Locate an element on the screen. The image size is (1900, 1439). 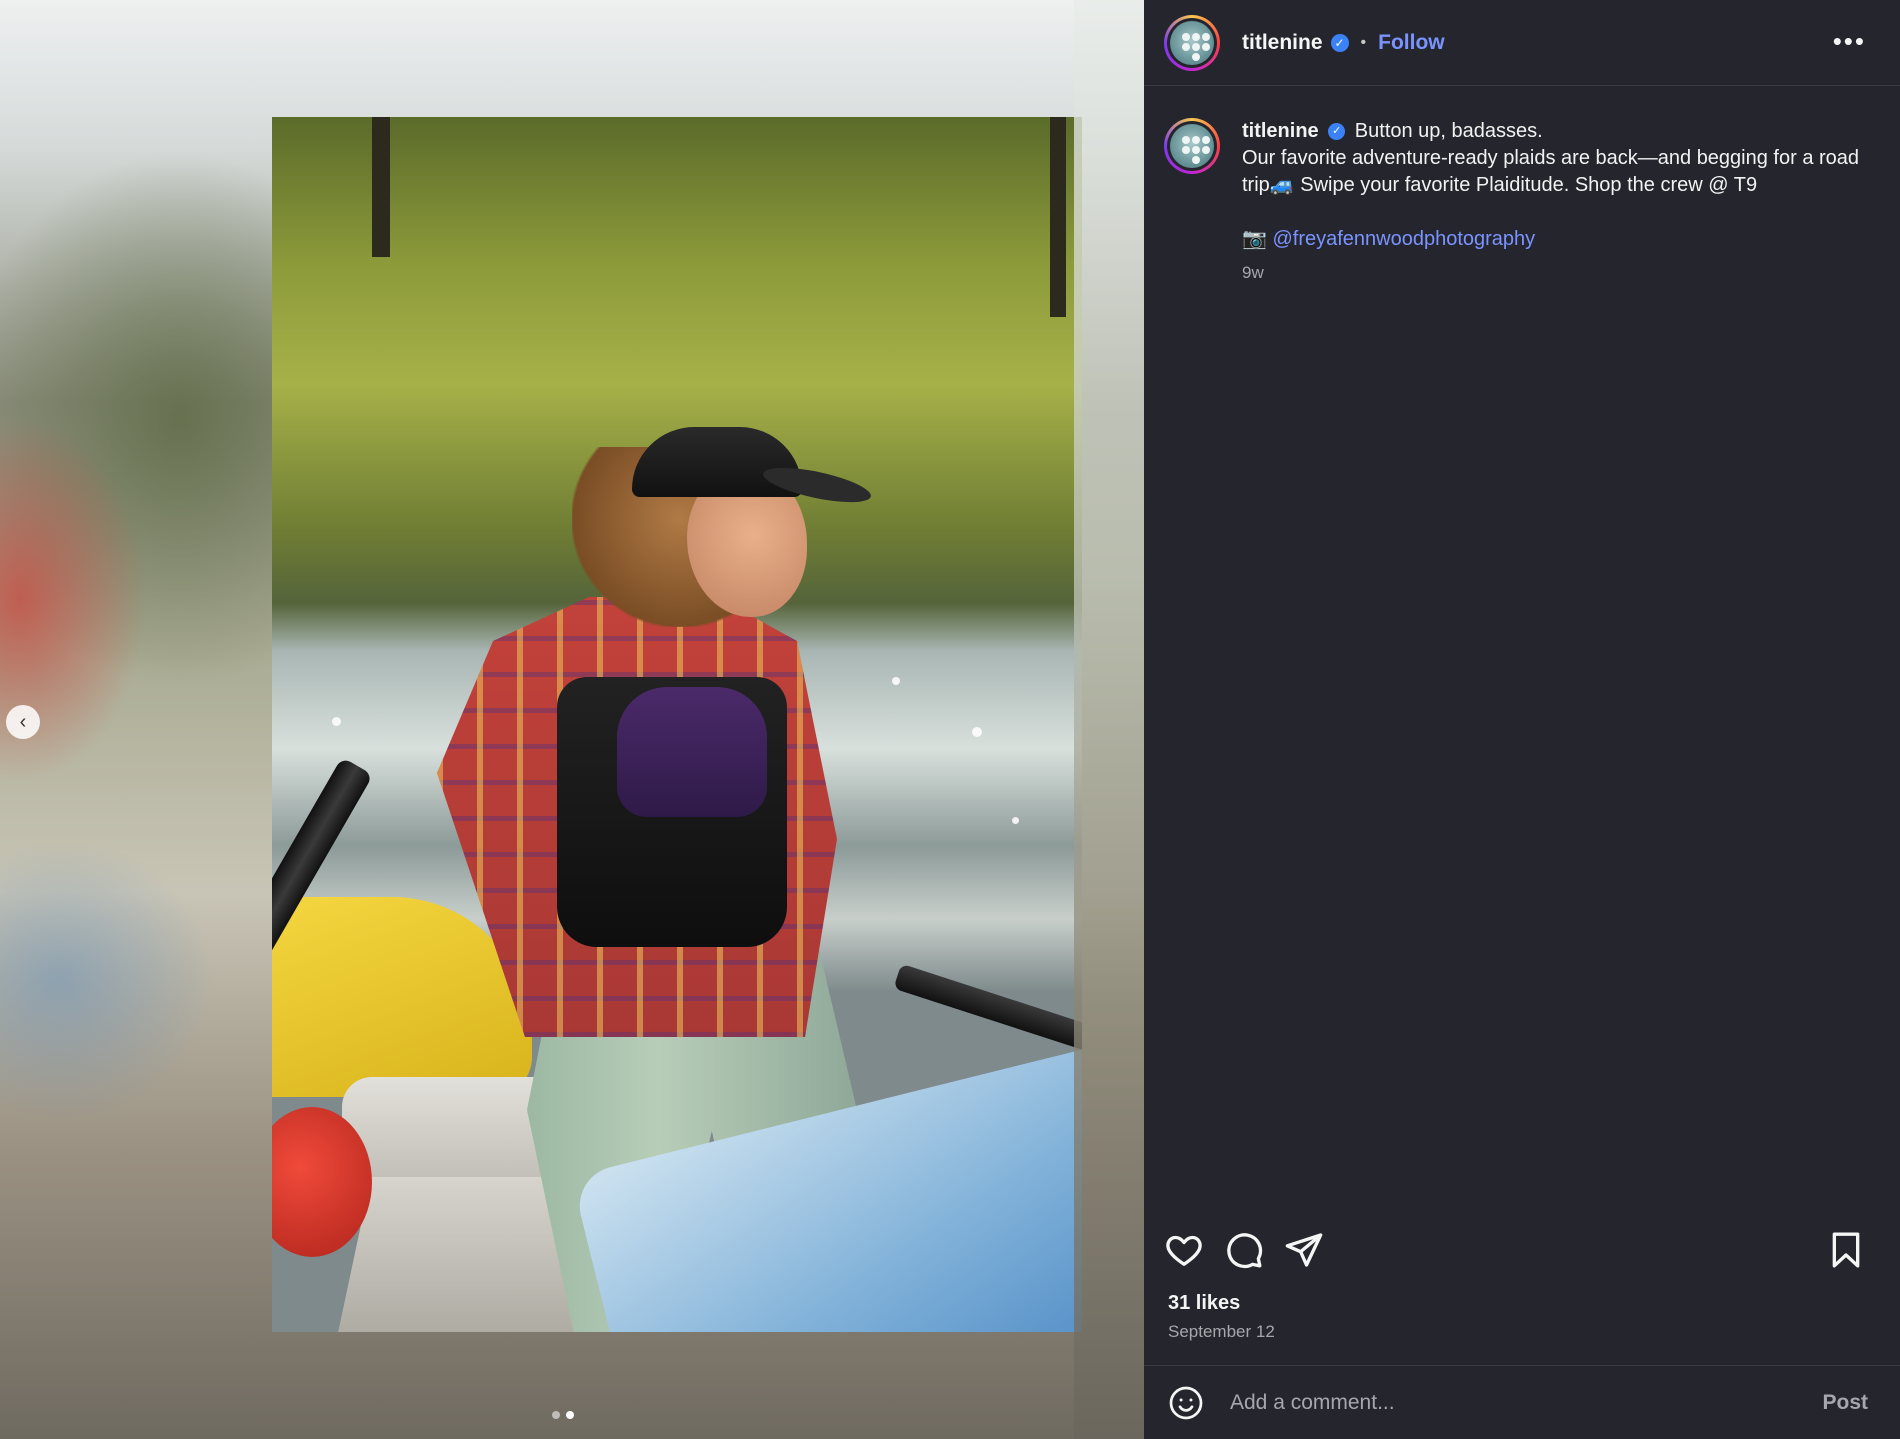
post-date: September 12 is located at coordinates (1221, 1331).